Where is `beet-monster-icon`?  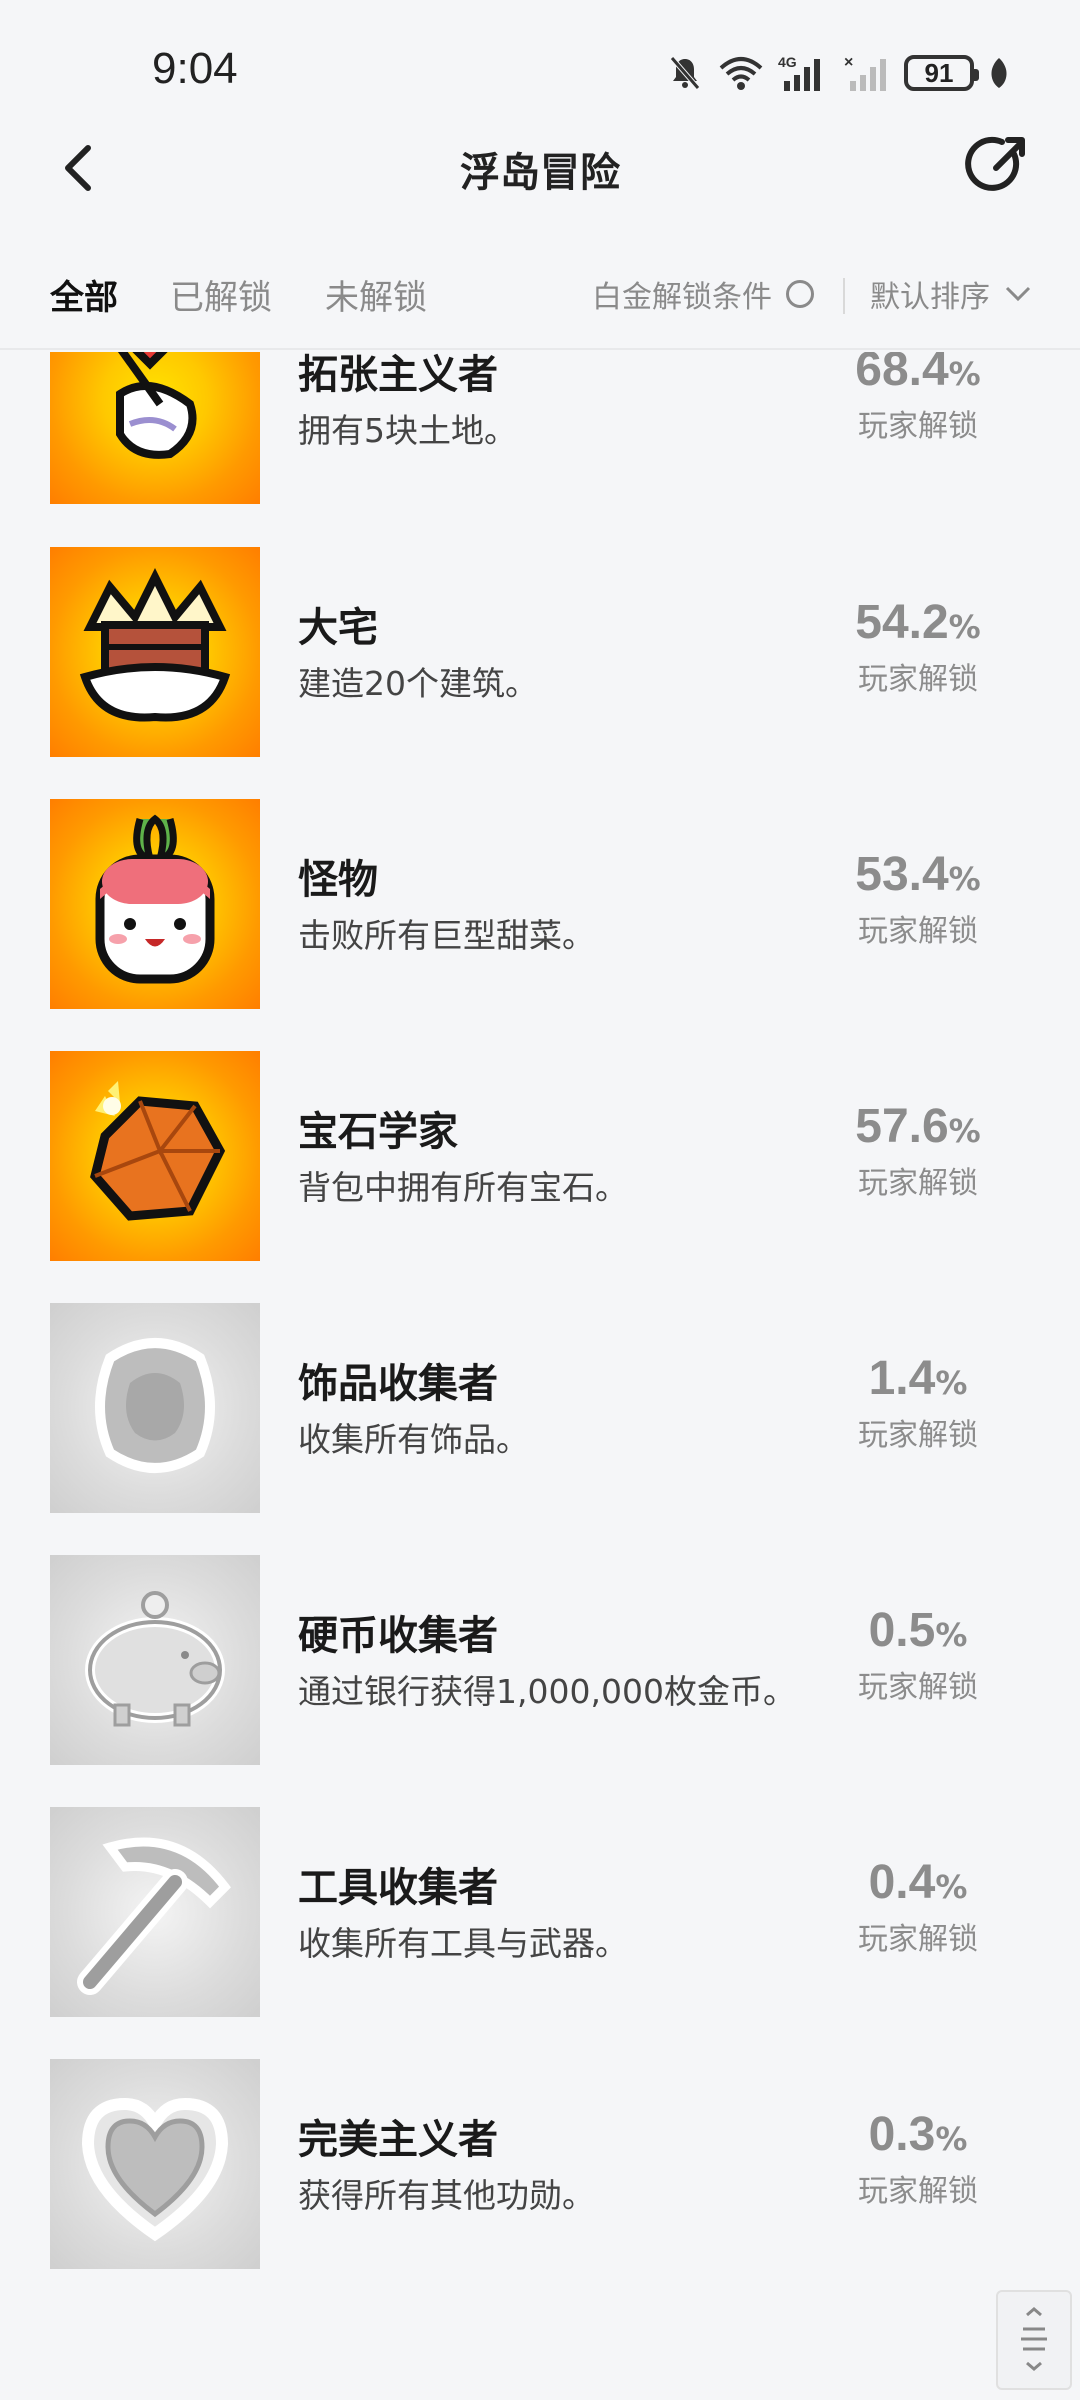
beet-monster-icon is located at coordinates (155, 899).